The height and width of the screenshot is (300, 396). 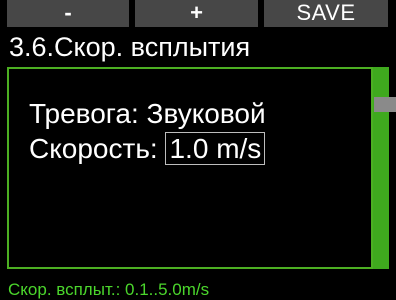 I want to click on increase-button: +, so click(x=196, y=13).